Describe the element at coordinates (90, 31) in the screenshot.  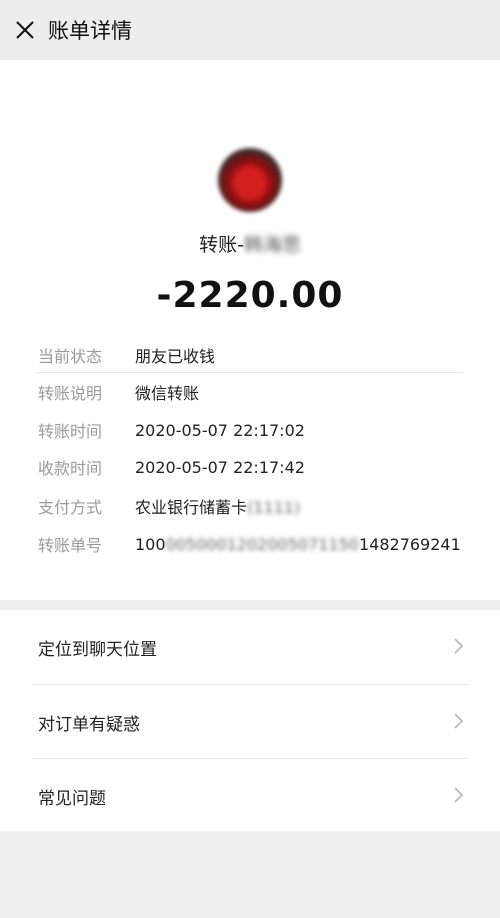
I see `page-title: 账单详情` at that location.